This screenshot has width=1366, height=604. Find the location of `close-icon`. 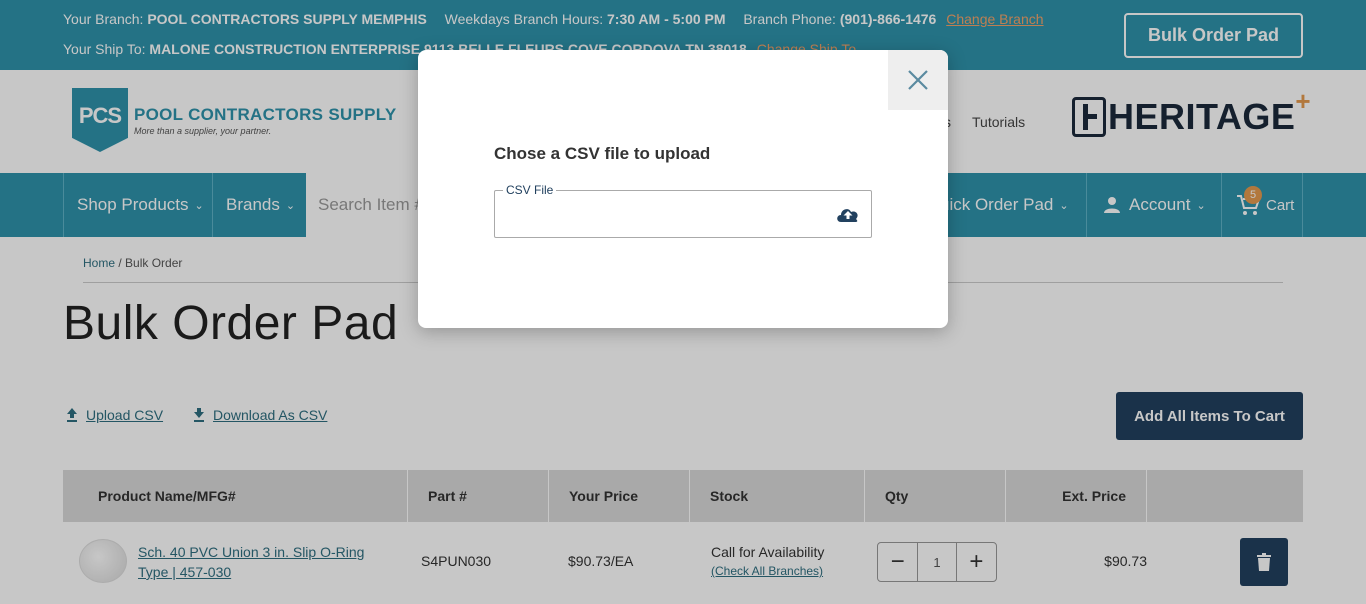

close-icon is located at coordinates (918, 80).